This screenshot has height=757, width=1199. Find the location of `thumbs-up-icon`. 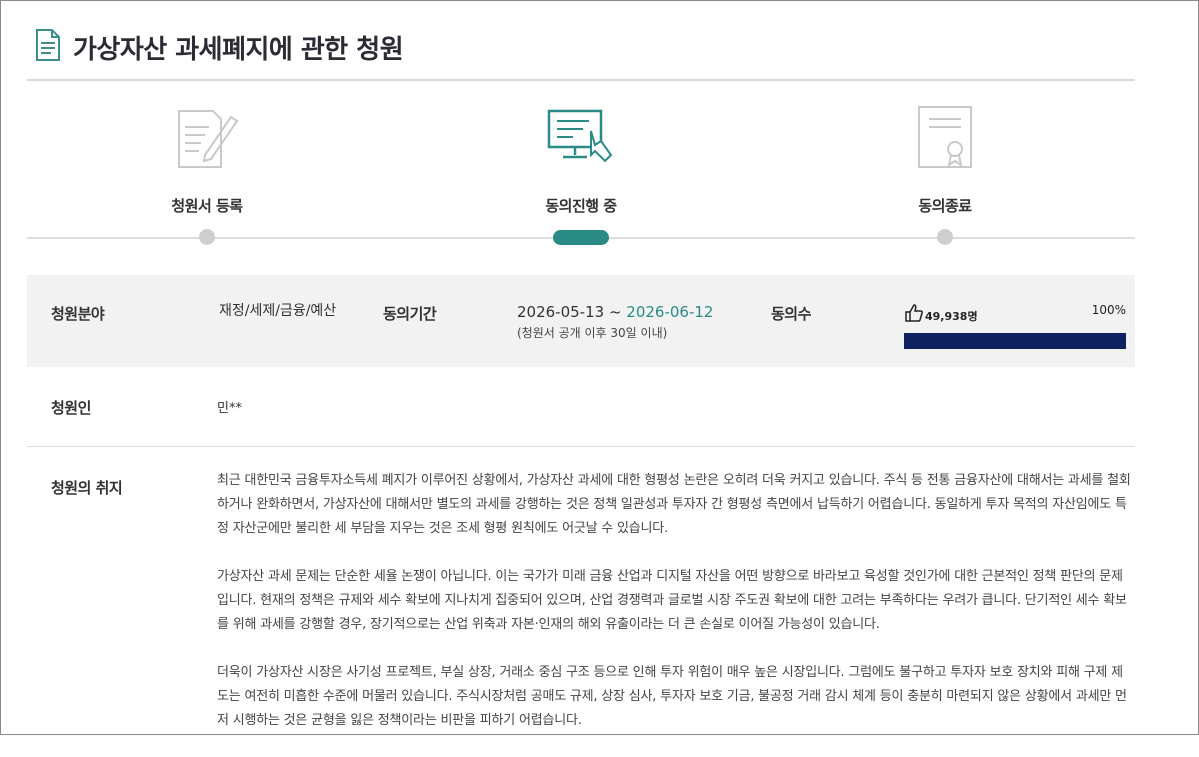

thumbs-up-icon is located at coordinates (914, 313).